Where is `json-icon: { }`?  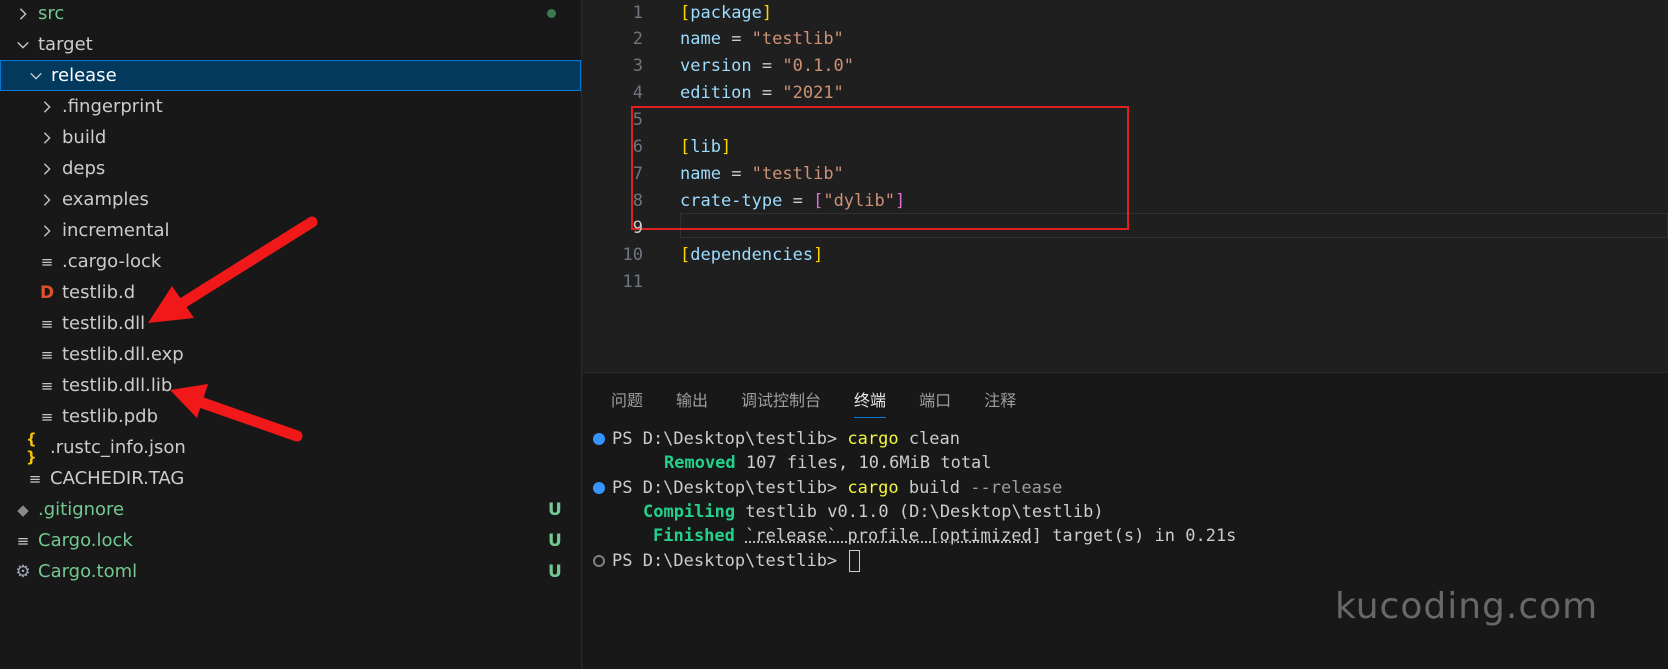 json-icon: { } is located at coordinates (31, 447).